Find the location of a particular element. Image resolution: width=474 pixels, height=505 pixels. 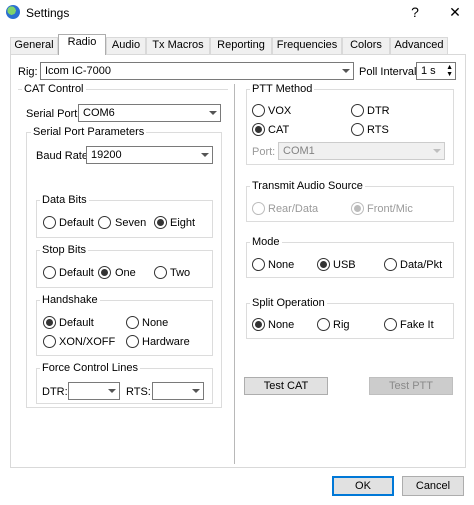

split-rig-radio is located at coordinates (323, 324).